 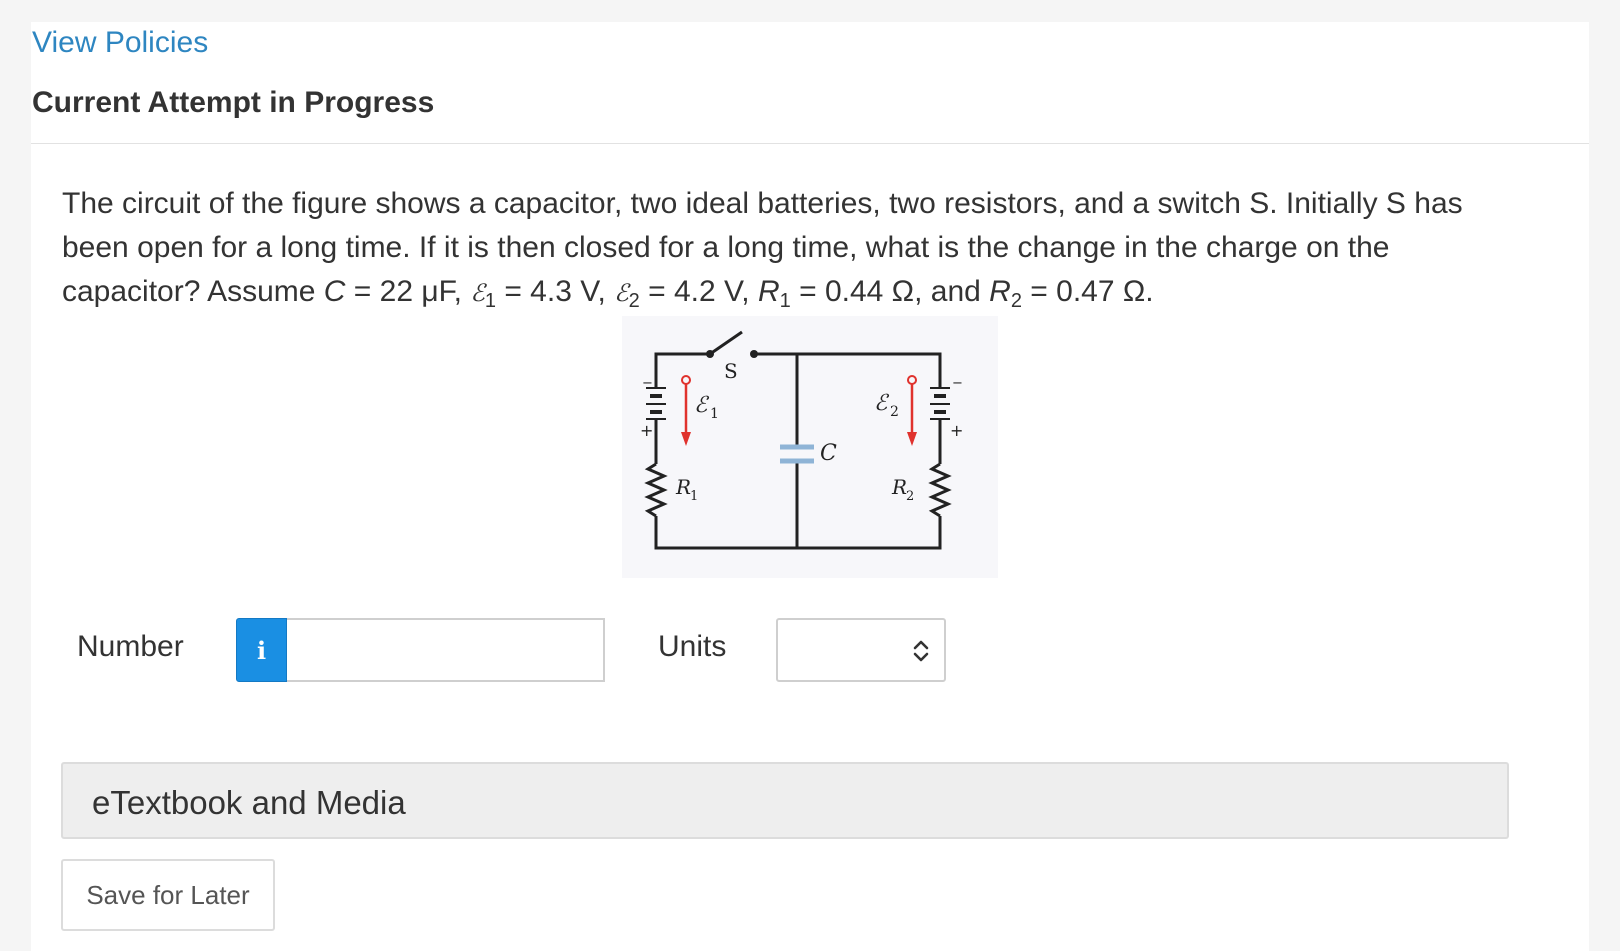 What do you see at coordinates (446, 650) in the screenshot?
I see `number-input` at bounding box center [446, 650].